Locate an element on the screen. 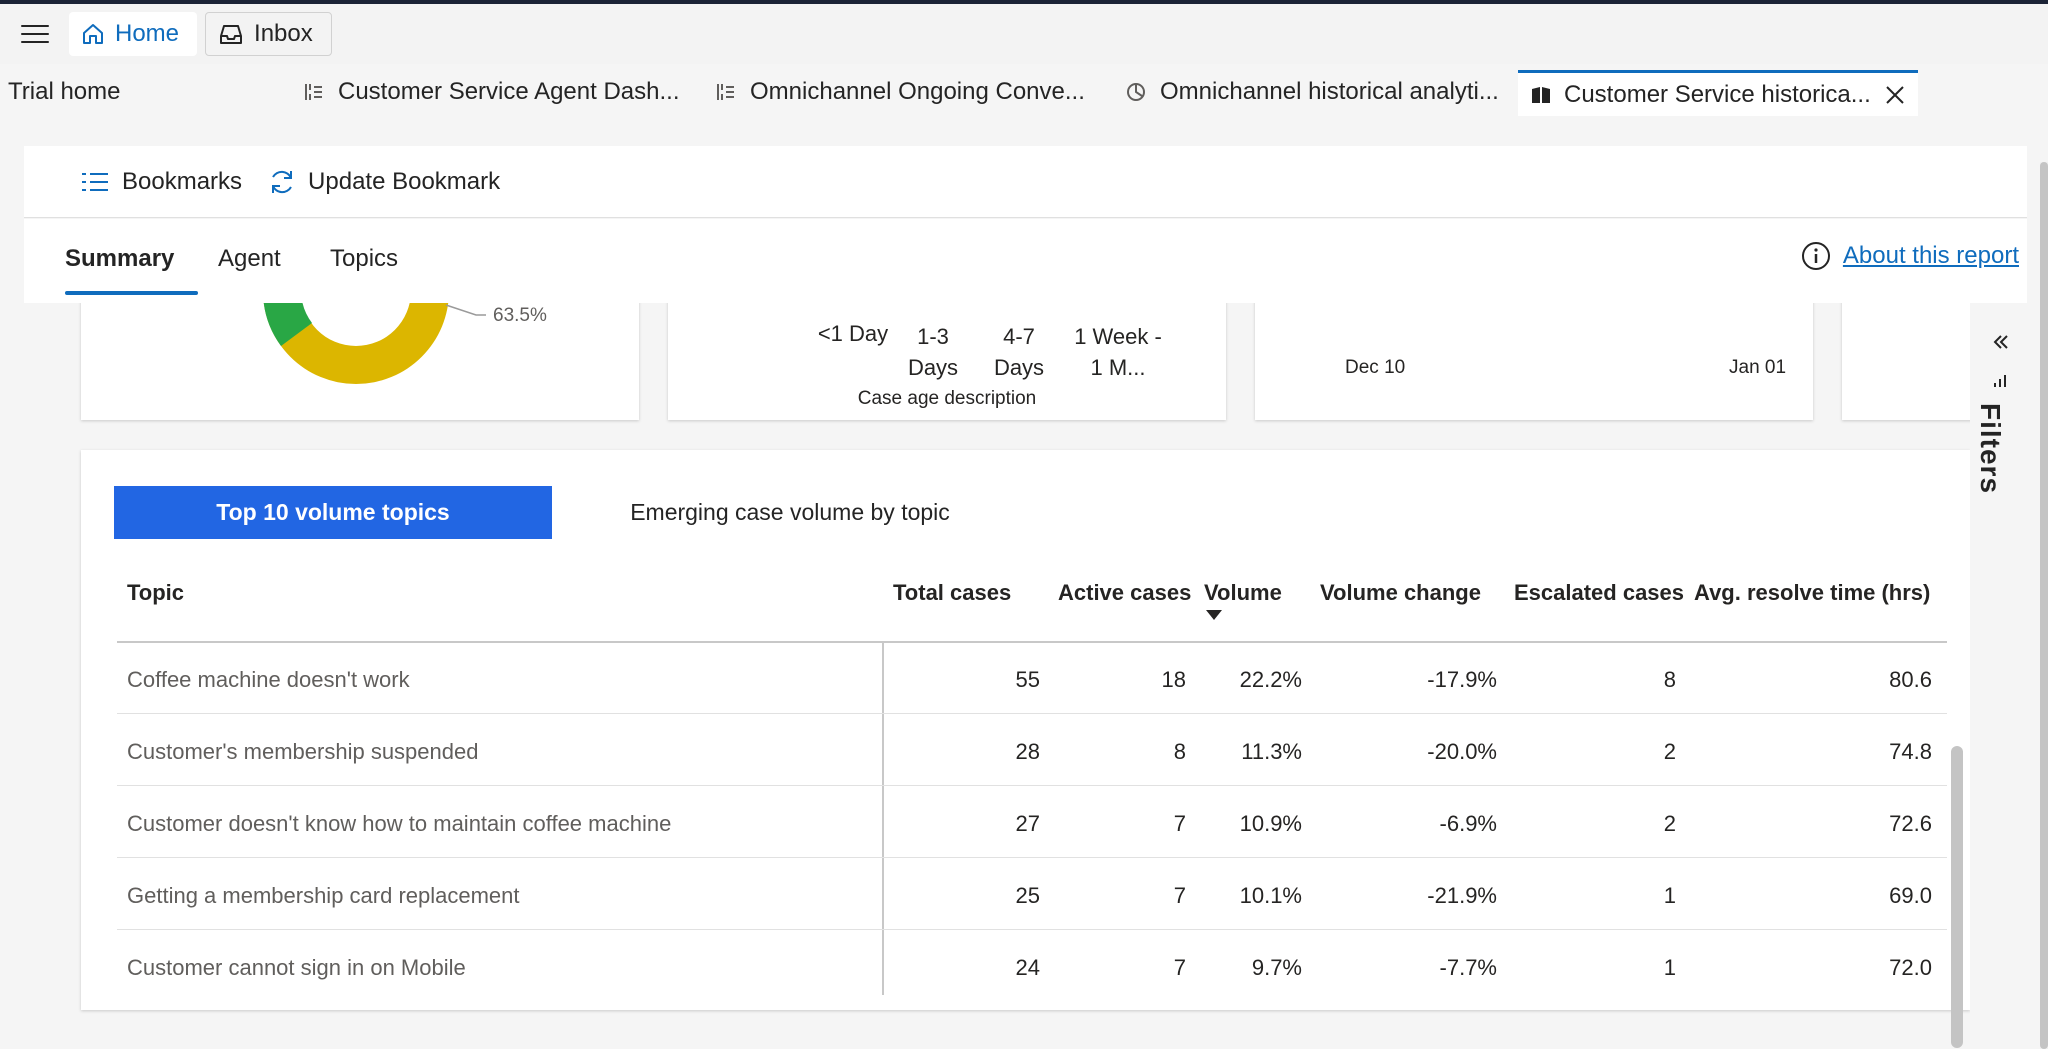  cell-volume: 10.9% is located at coordinates (1270, 823).